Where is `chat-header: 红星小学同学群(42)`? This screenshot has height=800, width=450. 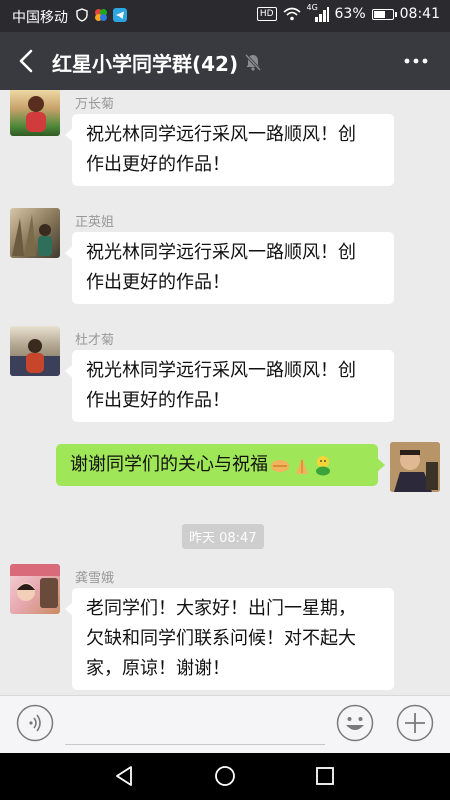
chat-header: 红星小学同学群(42) is located at coordinates (225, 61).